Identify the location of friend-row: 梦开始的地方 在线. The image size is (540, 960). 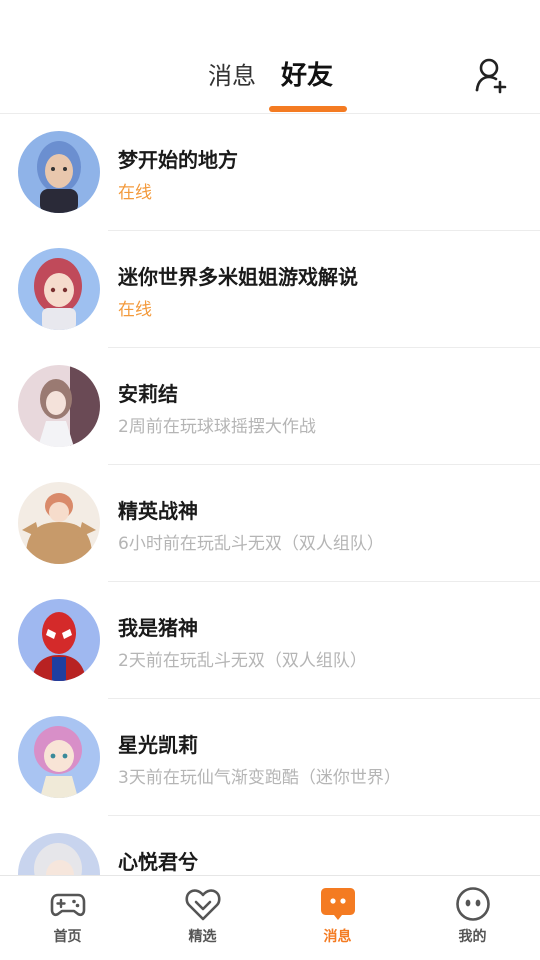
(270, 172).